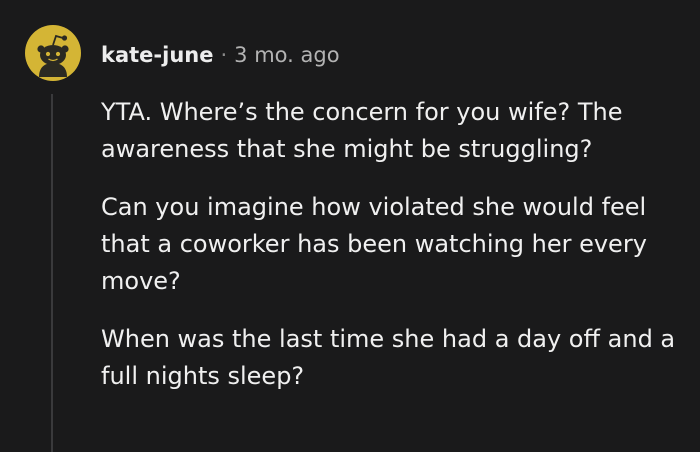 The width and height of the screenshot is (700, 452). What do you see at coordinates (286, 55) in the screenshot?
I see `timestamp-link: 3 mo. ago` at bounding box center [286, 55].